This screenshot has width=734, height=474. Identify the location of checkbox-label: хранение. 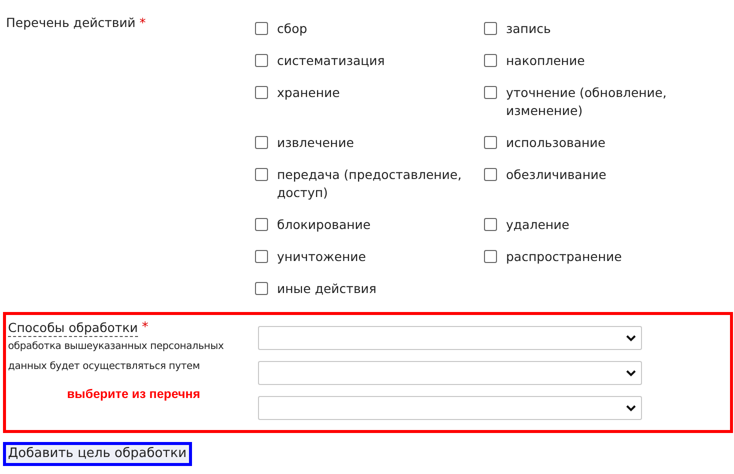
(372, 93).